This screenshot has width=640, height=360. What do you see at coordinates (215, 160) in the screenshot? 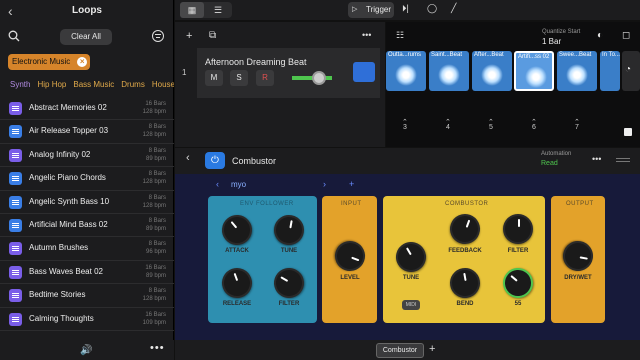
I see `power-icon: ⏻` at bounding box center [215, 160].